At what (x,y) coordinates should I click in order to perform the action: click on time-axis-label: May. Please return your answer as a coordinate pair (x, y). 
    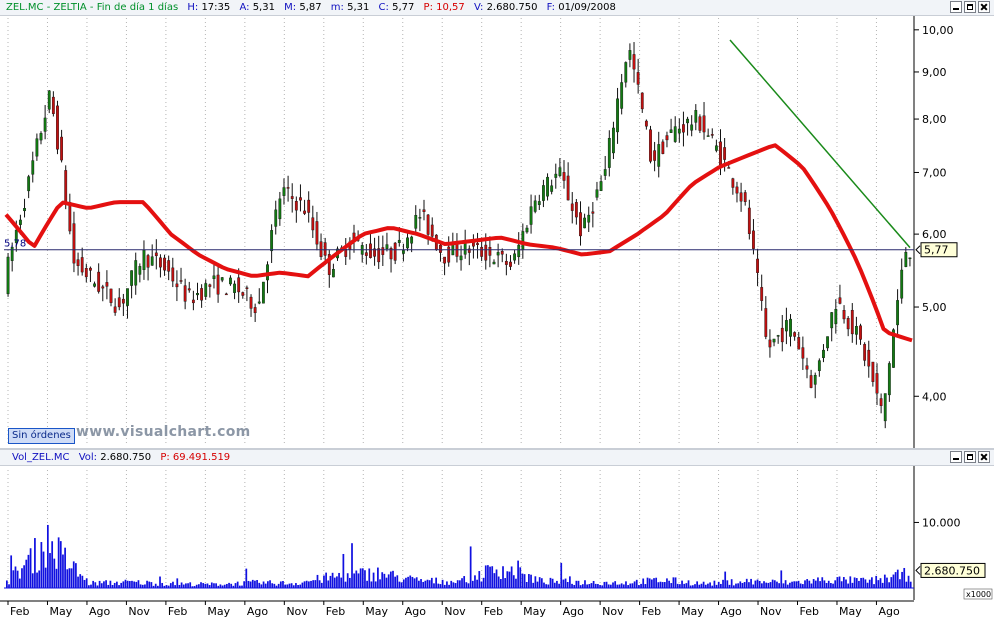
    Looking at the image, I should click on (218, 611).